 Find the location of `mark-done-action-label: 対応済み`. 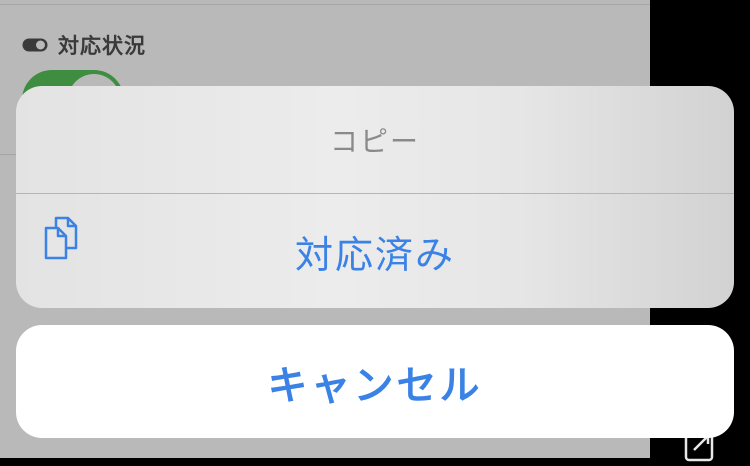

mark-done-action-label: 対応済み is located at coordinates (374, 254).